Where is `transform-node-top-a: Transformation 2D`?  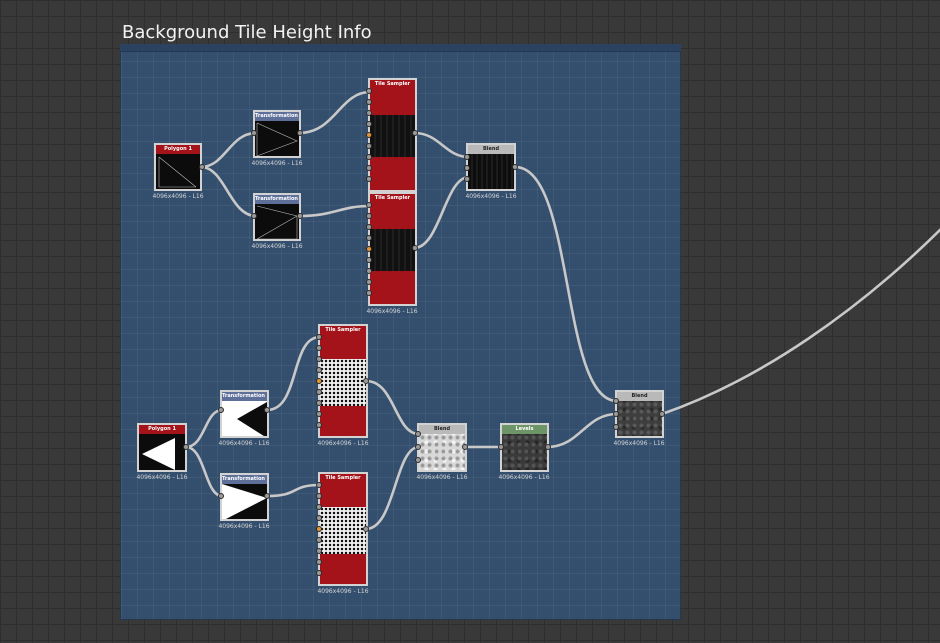 transform-node-top-a: Transformation 2D is located at coordinates (277, 134).